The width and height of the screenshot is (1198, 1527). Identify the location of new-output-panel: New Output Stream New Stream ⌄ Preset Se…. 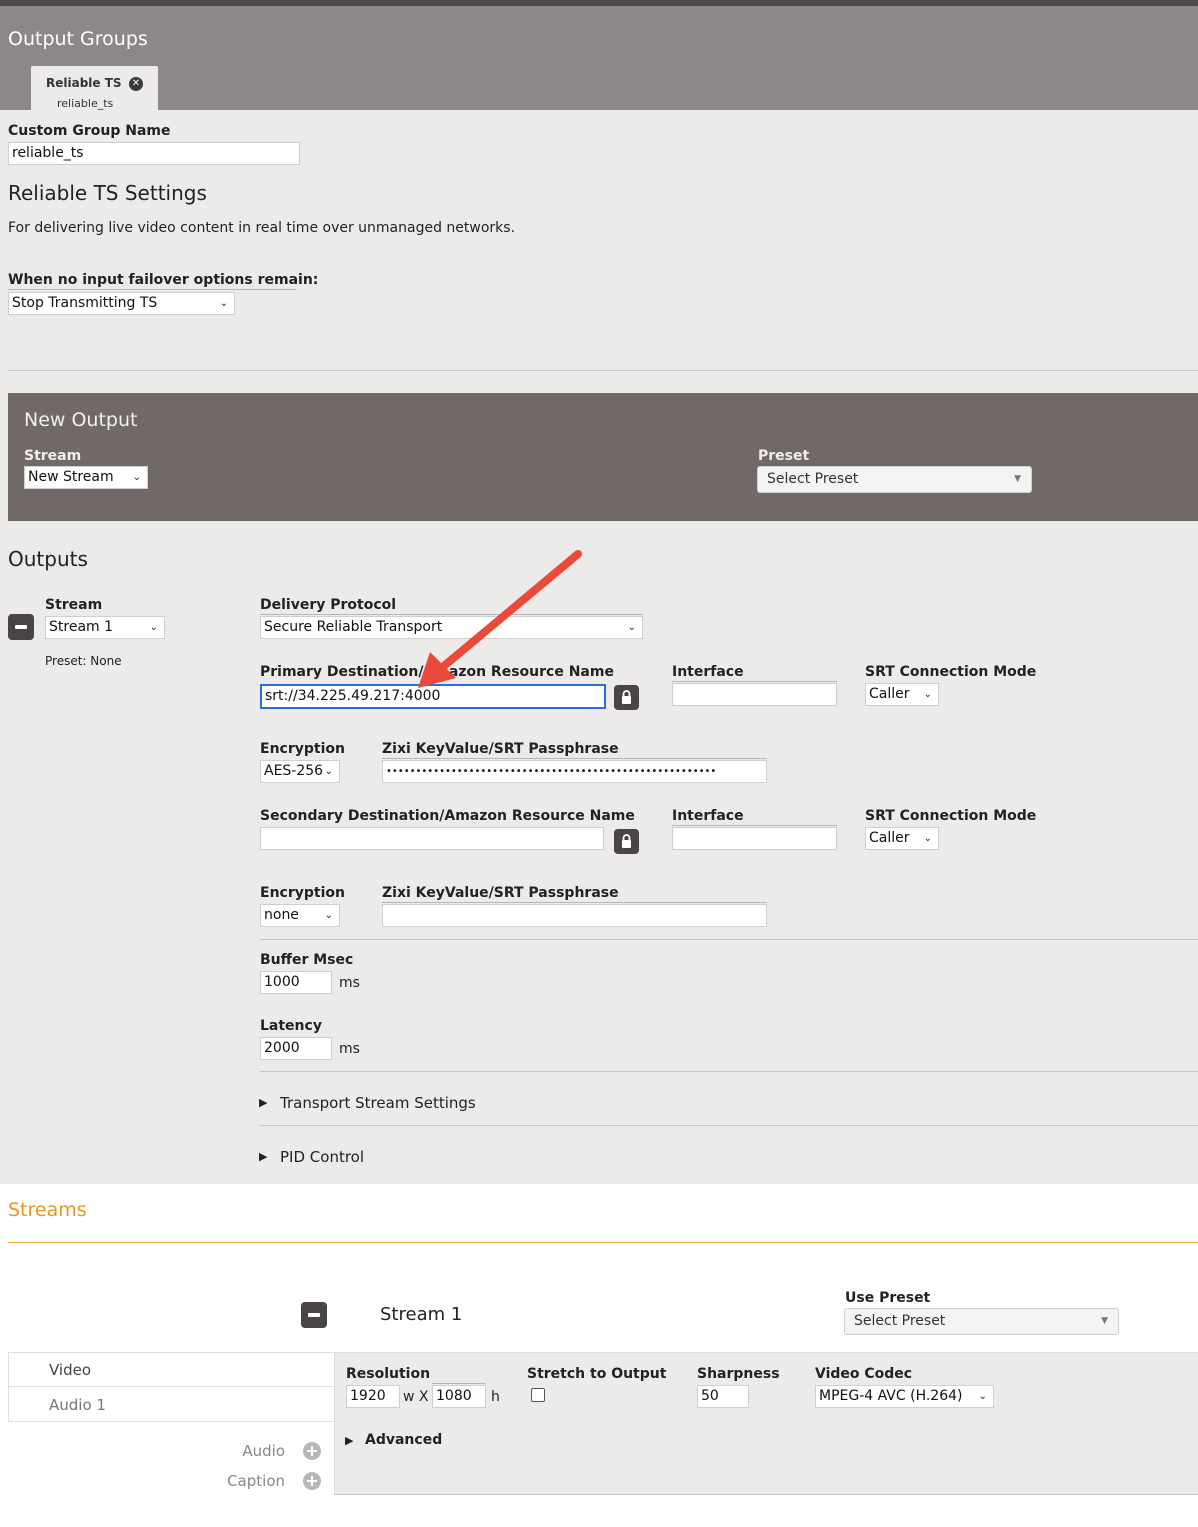
(603, 457).